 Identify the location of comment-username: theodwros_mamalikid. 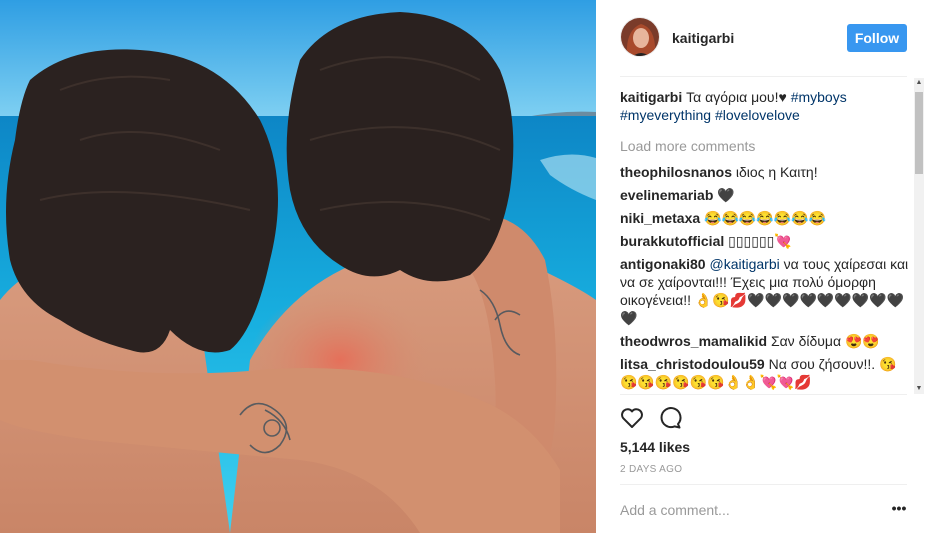
(693, 341).